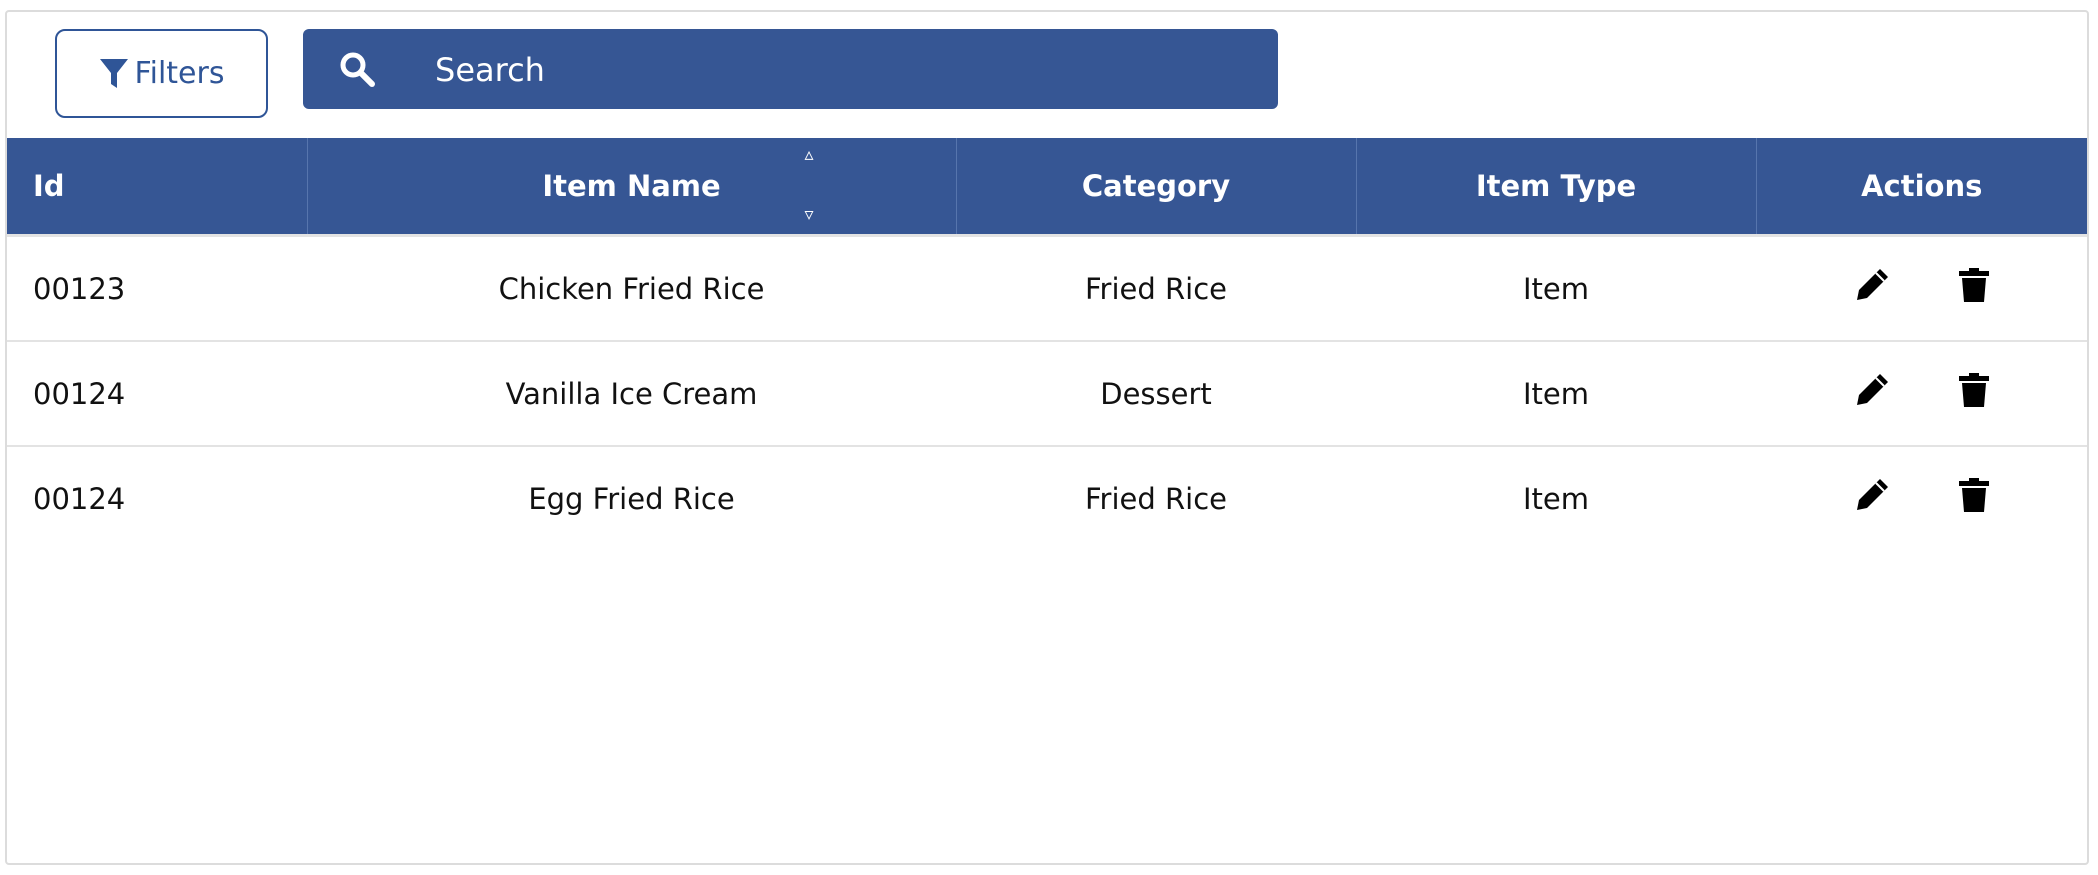  What do you see at coordinates (49, 186) in the screenshot?
I see `header-id-label: Id` at bounding box center [49, 186].